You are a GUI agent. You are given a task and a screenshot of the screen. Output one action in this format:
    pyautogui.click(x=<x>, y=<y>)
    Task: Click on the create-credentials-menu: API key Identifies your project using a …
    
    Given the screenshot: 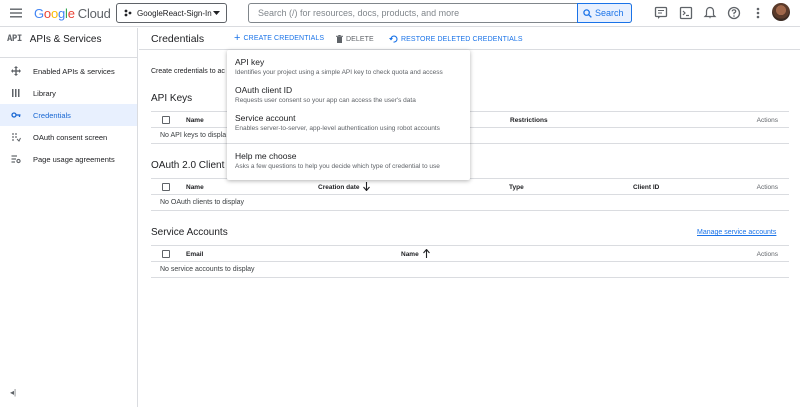 What is the action you would take?
    pyautogui.click(x=348, y=115)
    